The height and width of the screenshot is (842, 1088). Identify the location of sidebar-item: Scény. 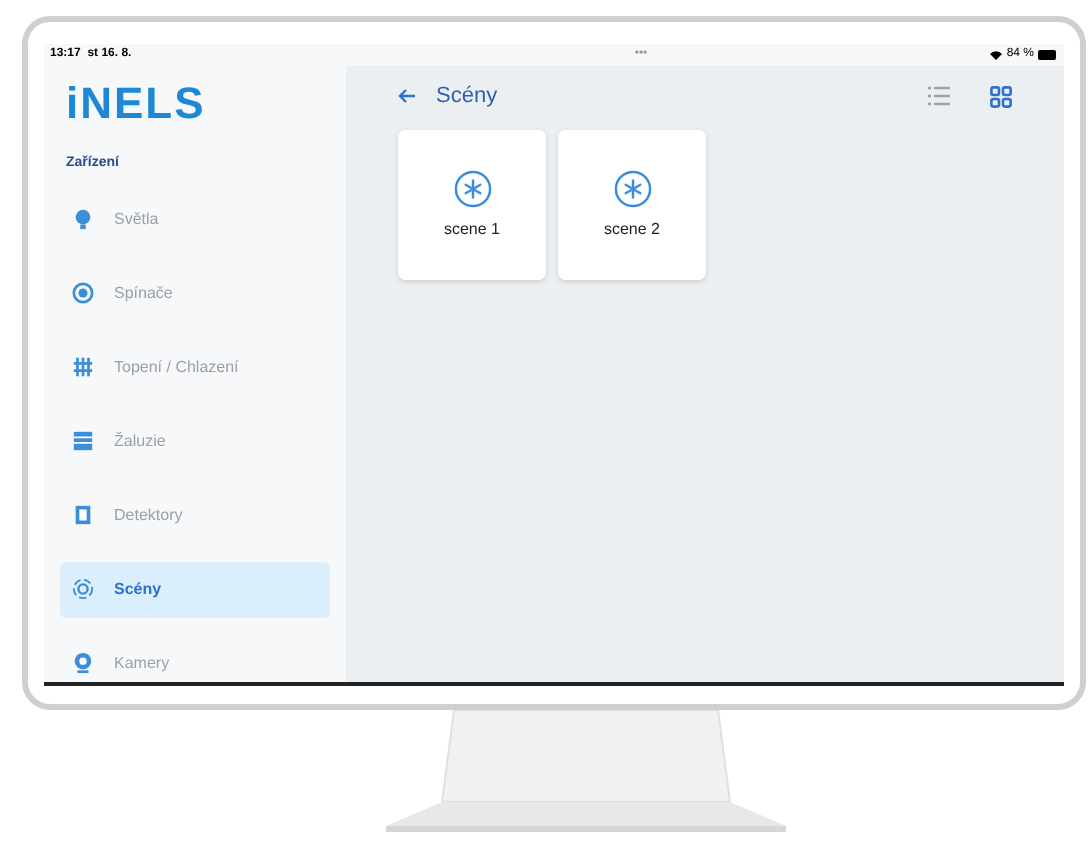
(195, 589).